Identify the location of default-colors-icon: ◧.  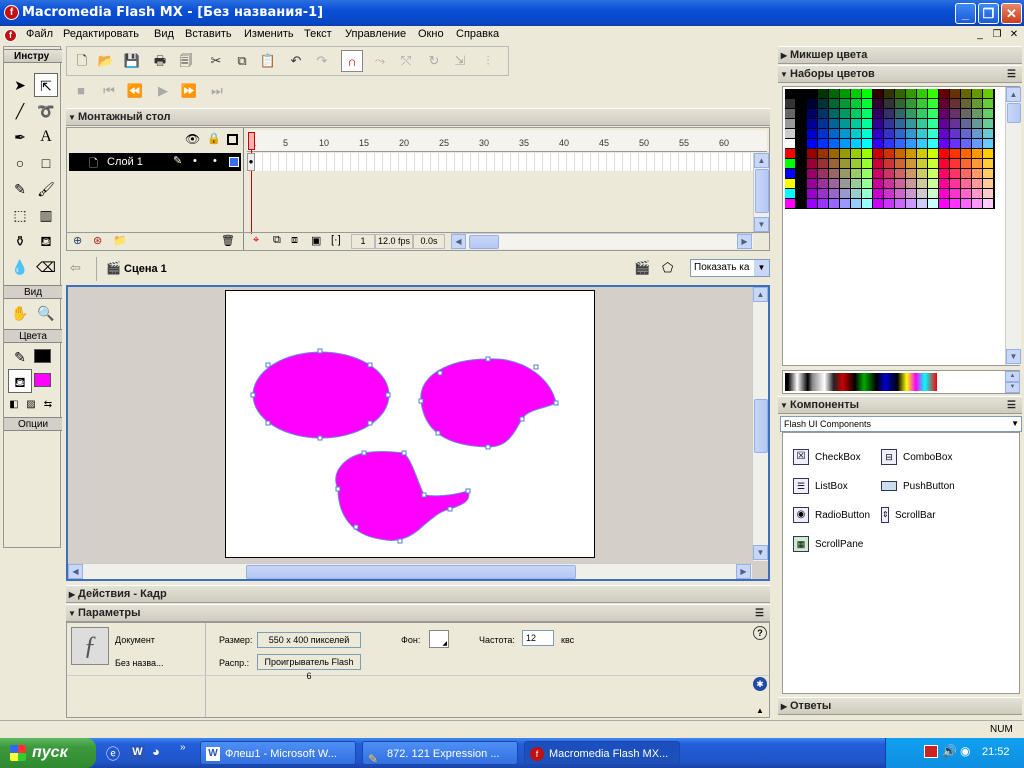
(14, 405).